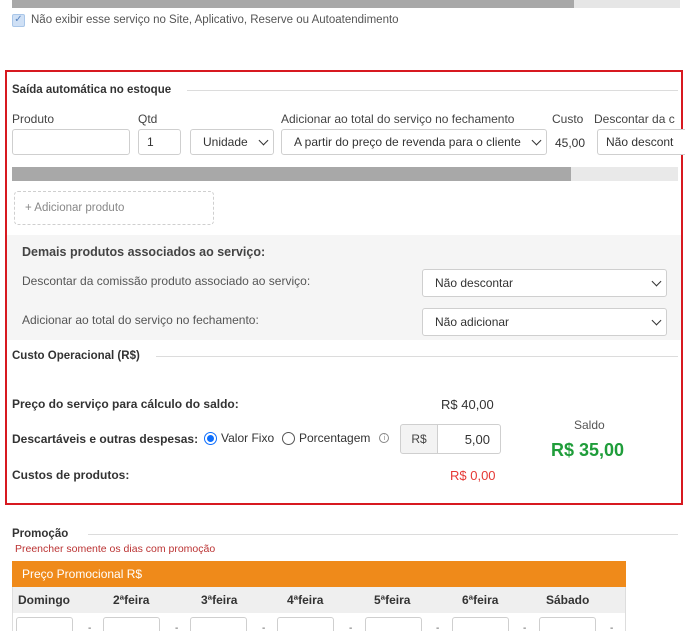 This screenshot has width=688, height=631. I want to click on cost-value: 45,00, so click(570, 143).